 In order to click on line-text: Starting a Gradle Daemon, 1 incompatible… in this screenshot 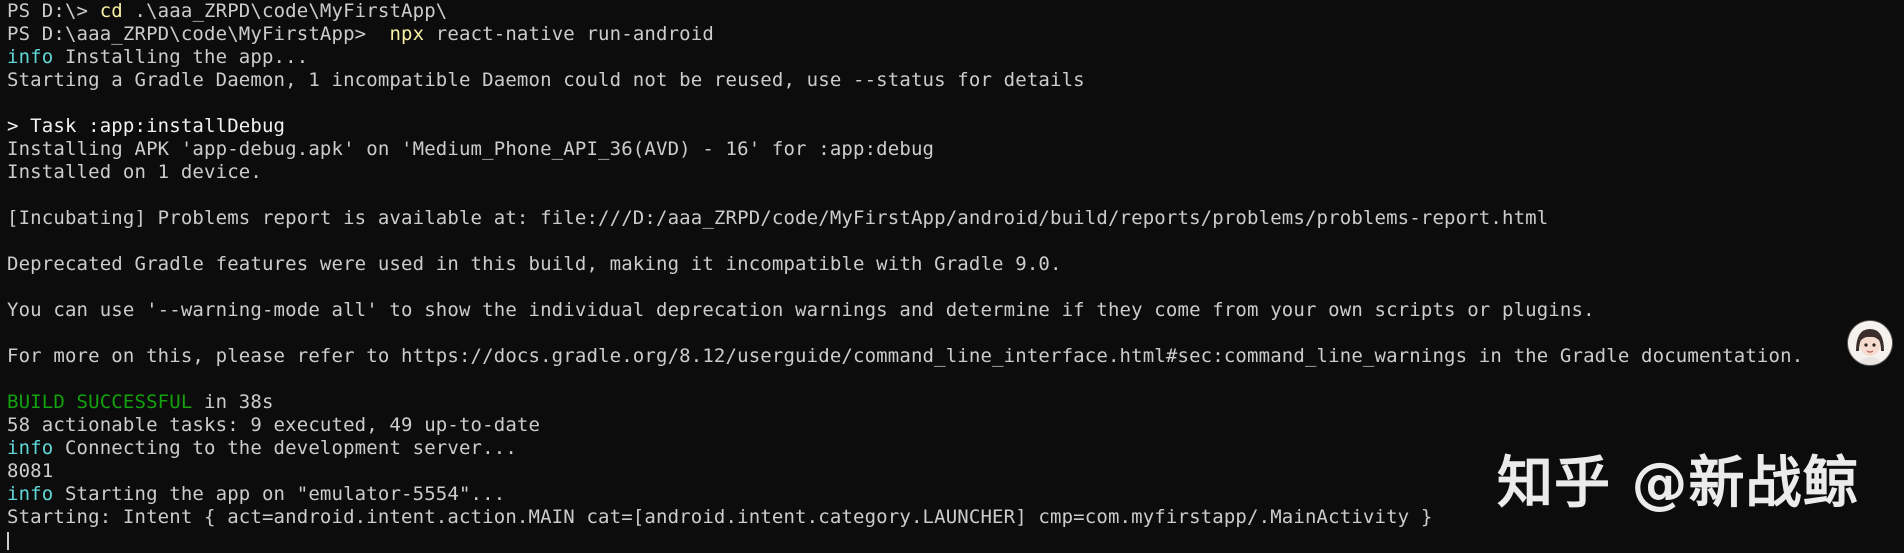, I will do `click(546, 80)`.